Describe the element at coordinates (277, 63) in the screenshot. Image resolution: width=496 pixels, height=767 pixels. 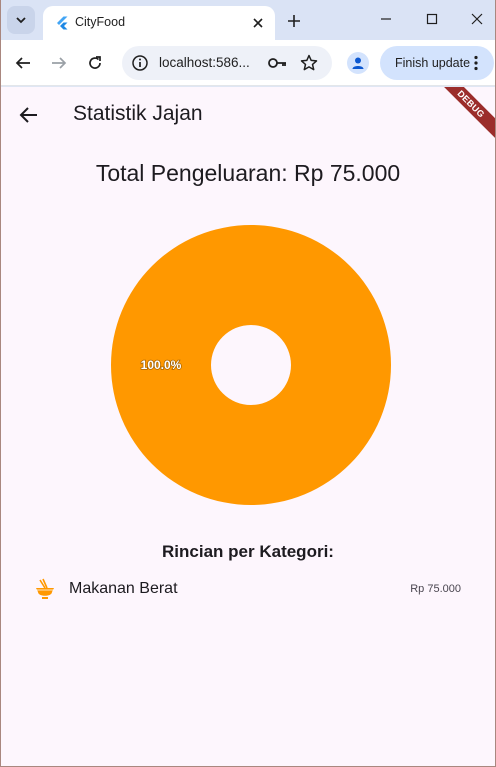
I see `key-icon` at that location.